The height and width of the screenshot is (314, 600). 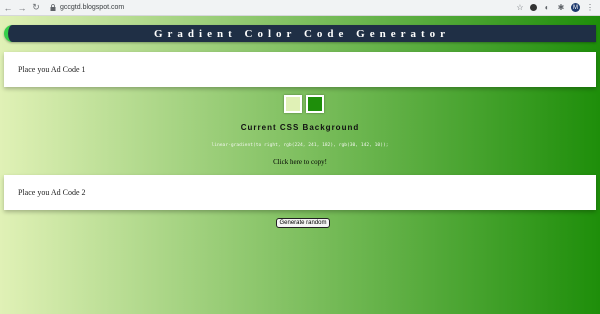 What do you see at coordinates (52, 192) in the screenshot?
I see `ad-placeholder-2: Place you Ad Code 2` at bounding box center [52, 192].